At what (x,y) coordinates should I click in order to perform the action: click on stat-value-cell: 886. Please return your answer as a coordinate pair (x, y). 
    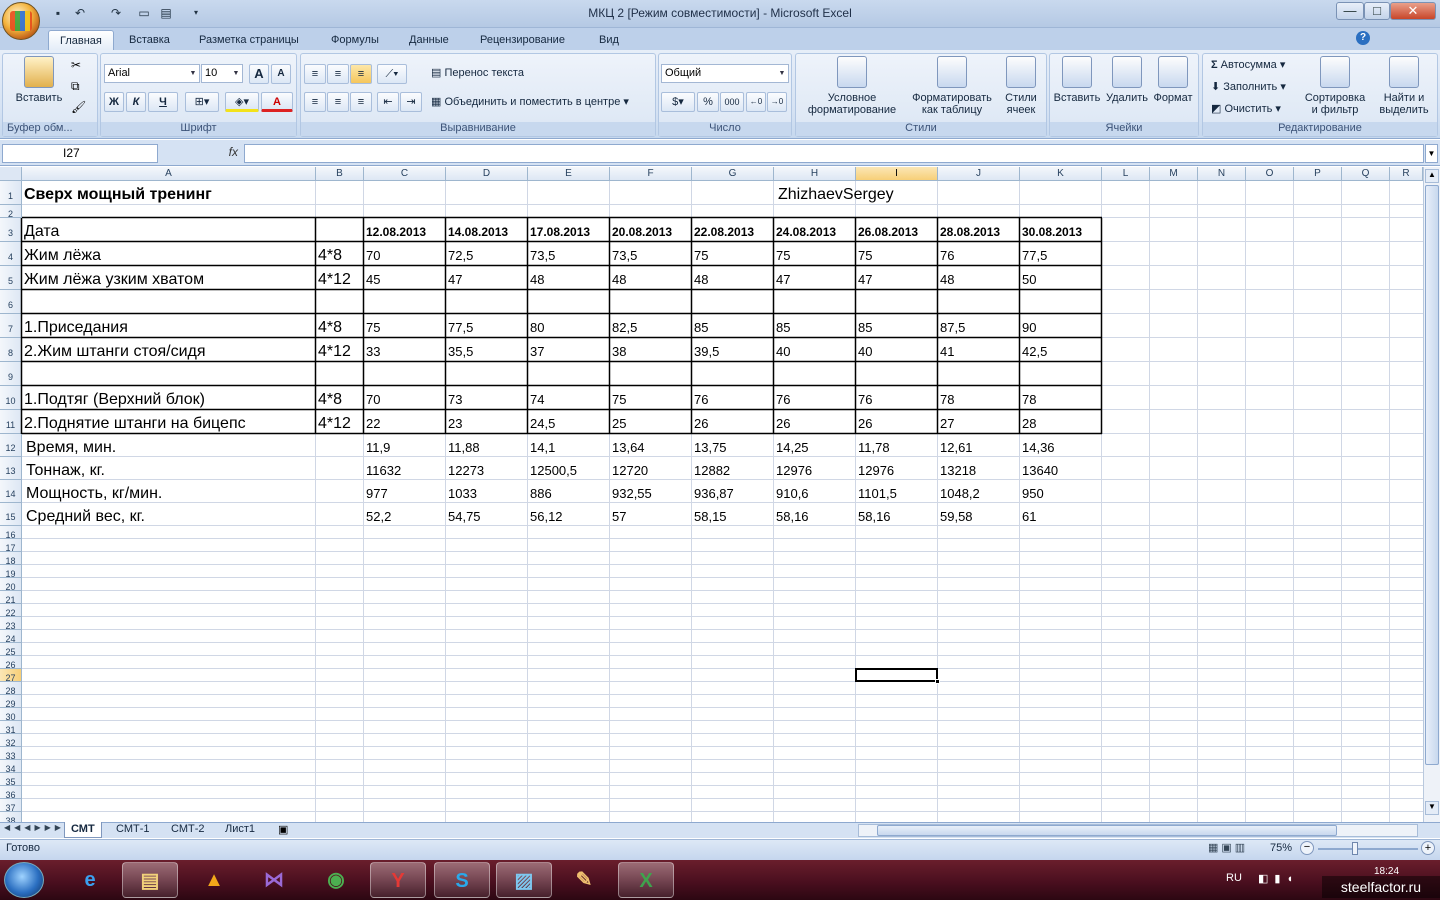
    Looking at the image, I should click on (540, 491).